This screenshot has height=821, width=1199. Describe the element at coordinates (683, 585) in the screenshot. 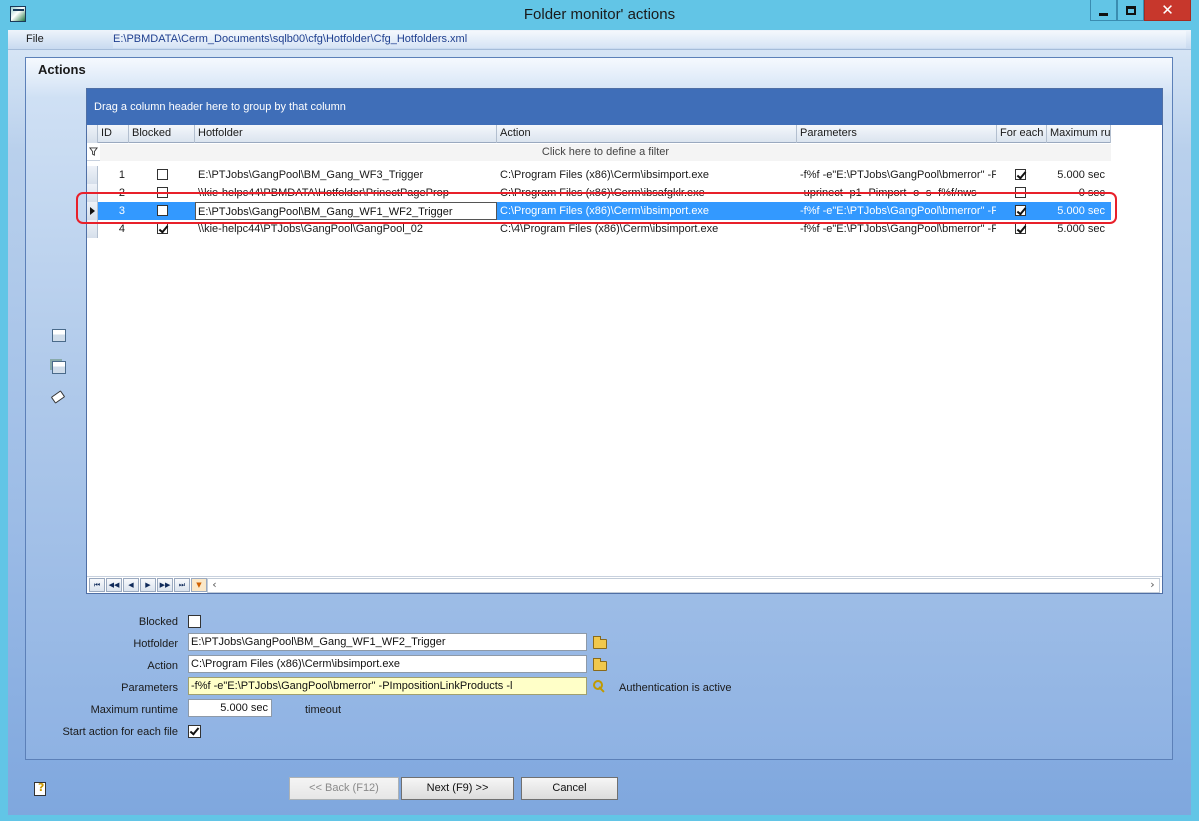

I see `horizontal-scrollbar: ‹ ›` at that location.